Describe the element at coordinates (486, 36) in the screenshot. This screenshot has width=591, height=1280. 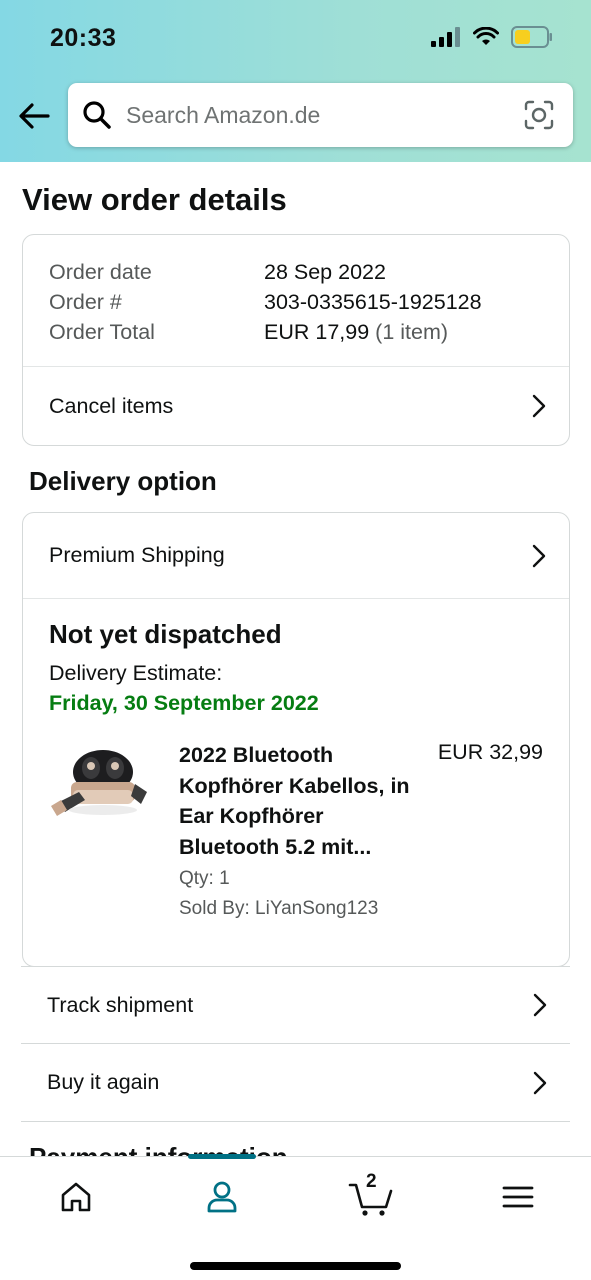
I see `wifi-icon` at that location.